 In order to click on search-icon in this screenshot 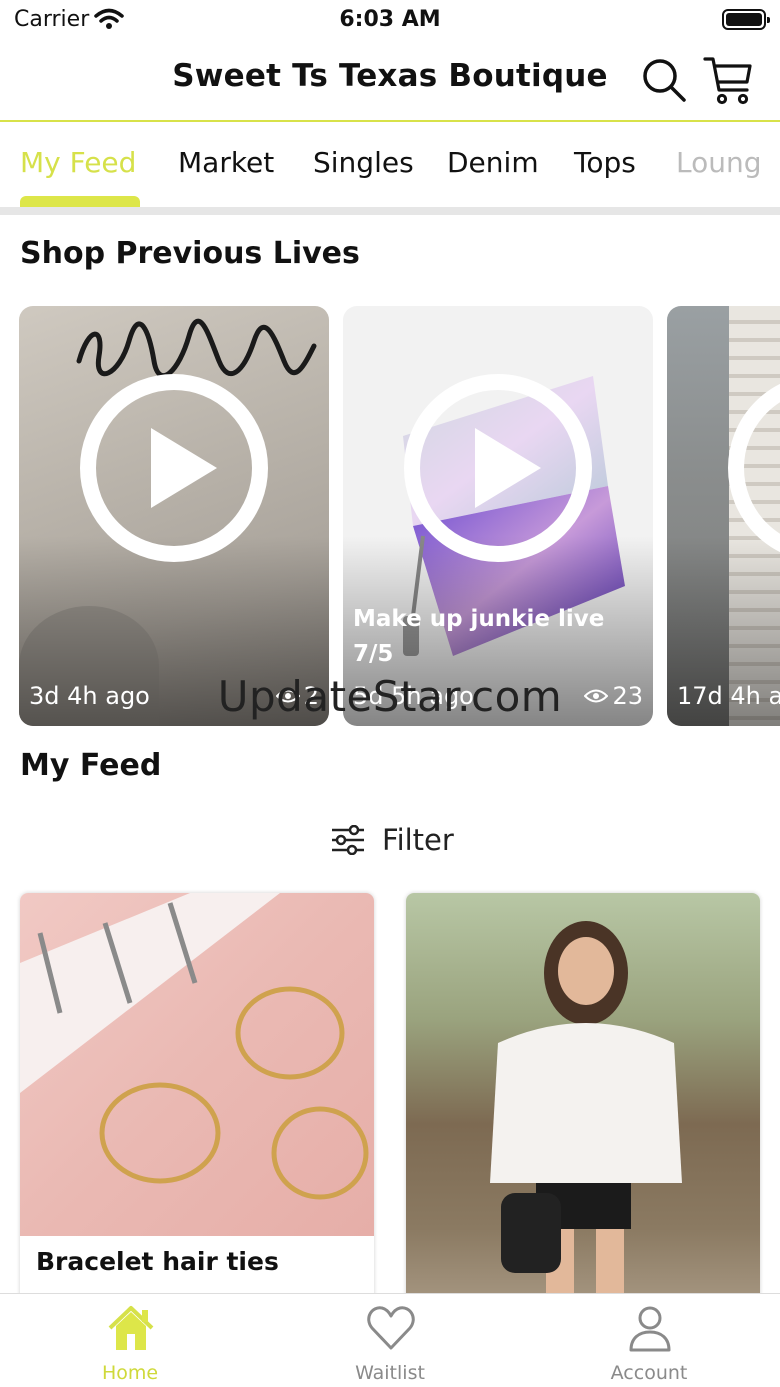, I will do `click(664, 80)`.